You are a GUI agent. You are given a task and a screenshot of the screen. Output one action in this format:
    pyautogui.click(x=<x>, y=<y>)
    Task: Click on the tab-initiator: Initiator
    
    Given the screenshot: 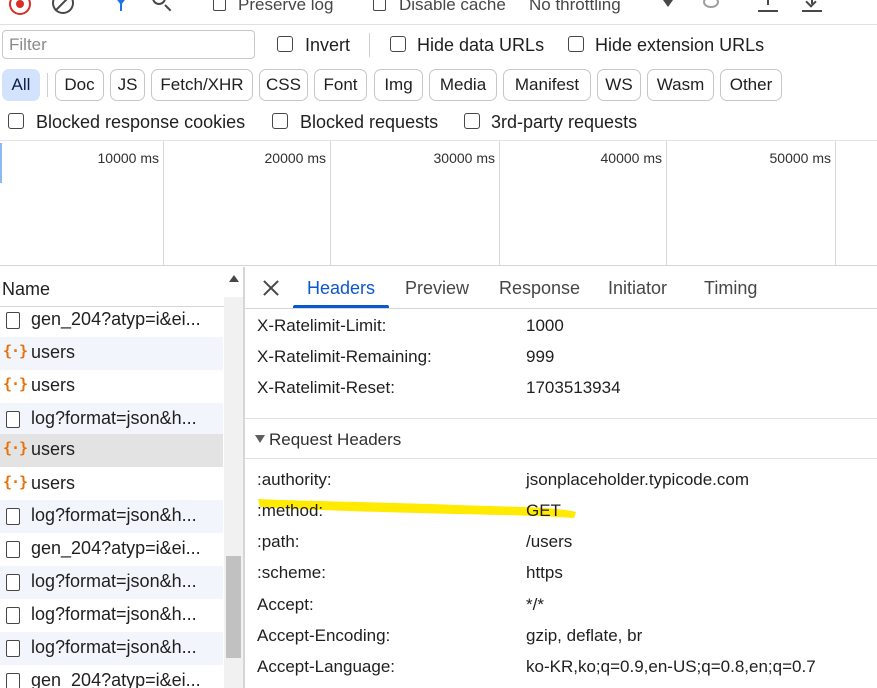 What is the action you would take?
    pyautogui.click(x=637, y=288)
    